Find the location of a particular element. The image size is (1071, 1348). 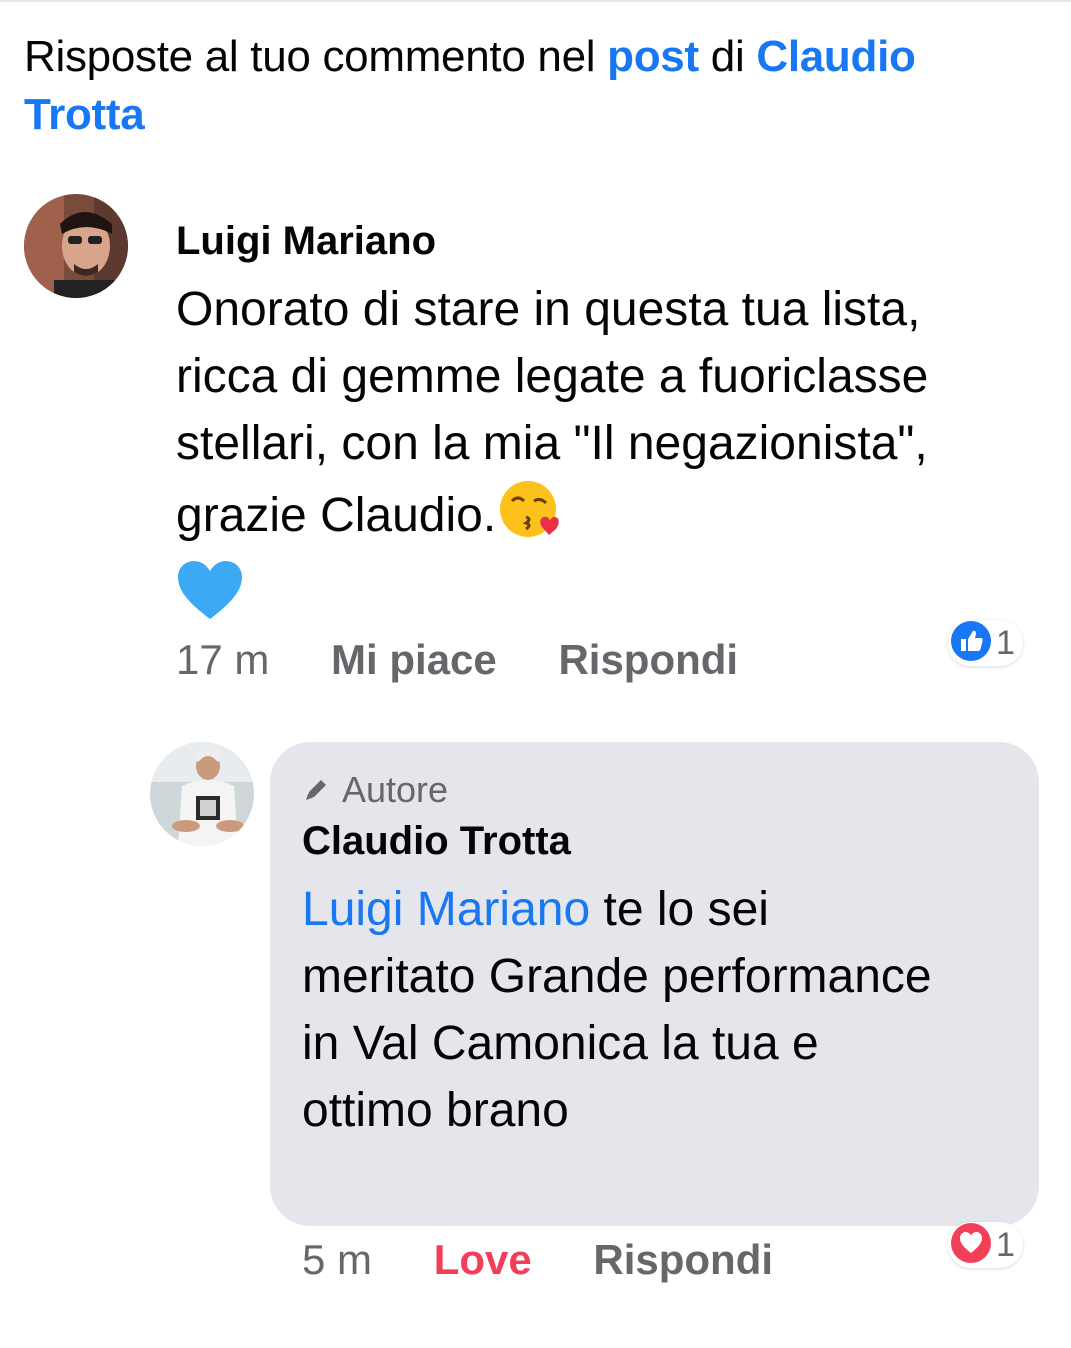

like-button: Mi piace is located at coordinates (414, 660).